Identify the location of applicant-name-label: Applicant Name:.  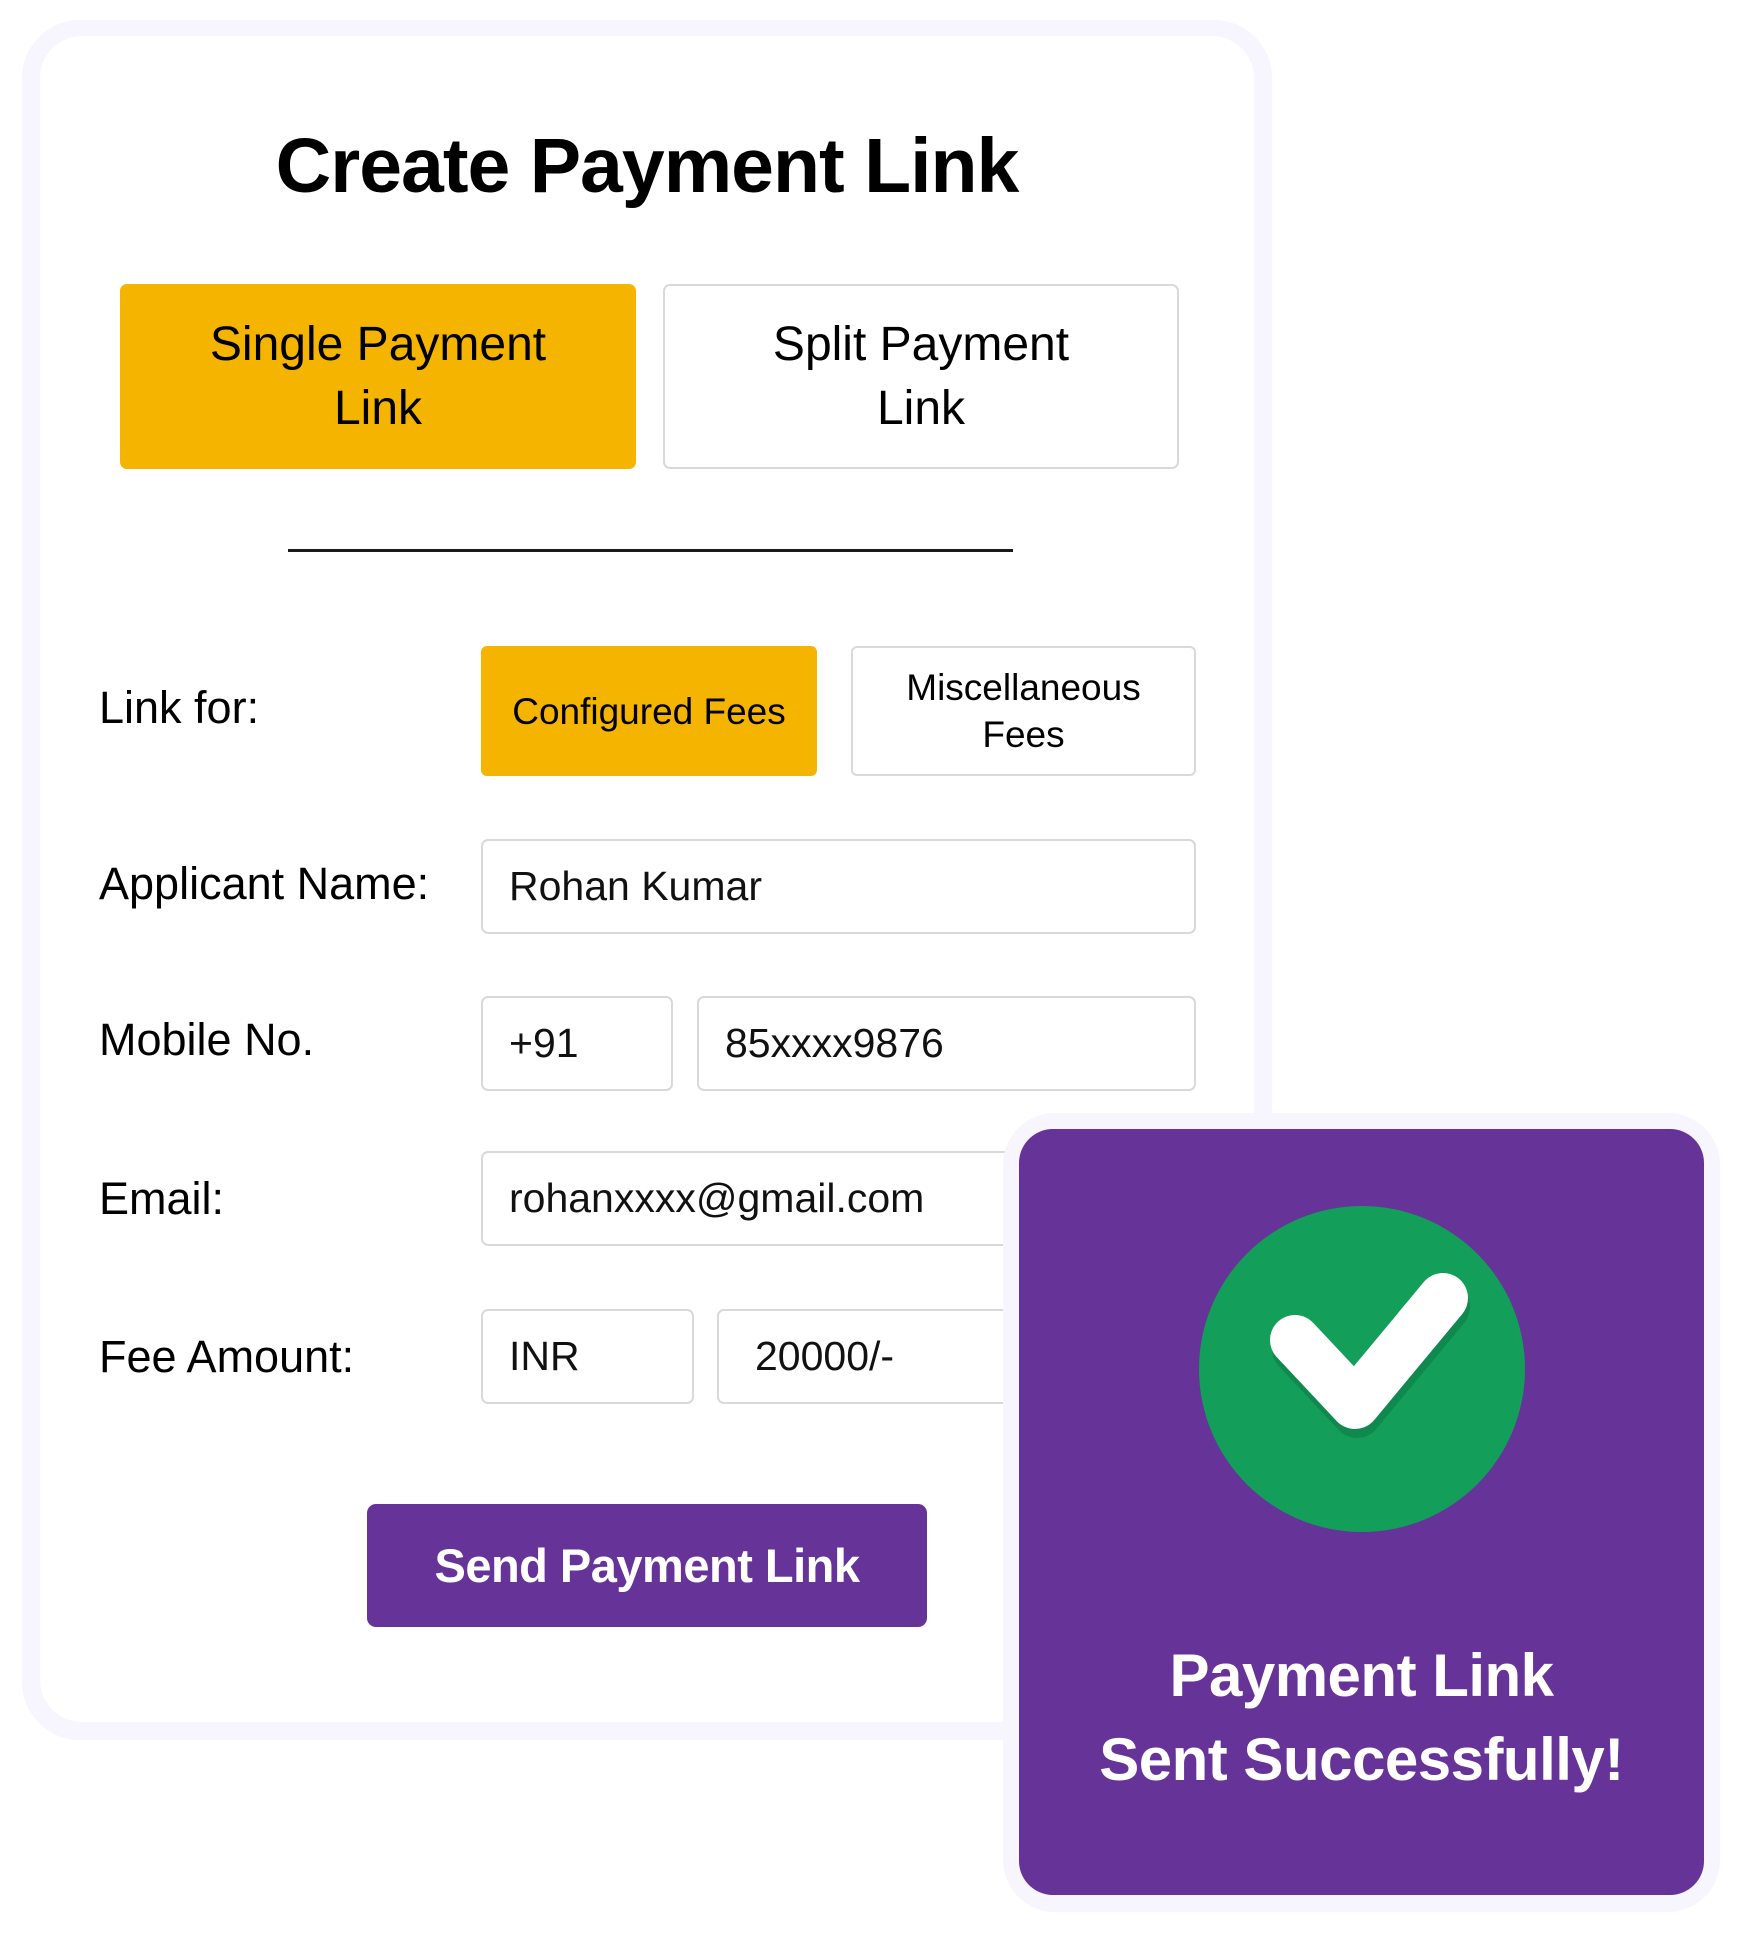
(264, 883).